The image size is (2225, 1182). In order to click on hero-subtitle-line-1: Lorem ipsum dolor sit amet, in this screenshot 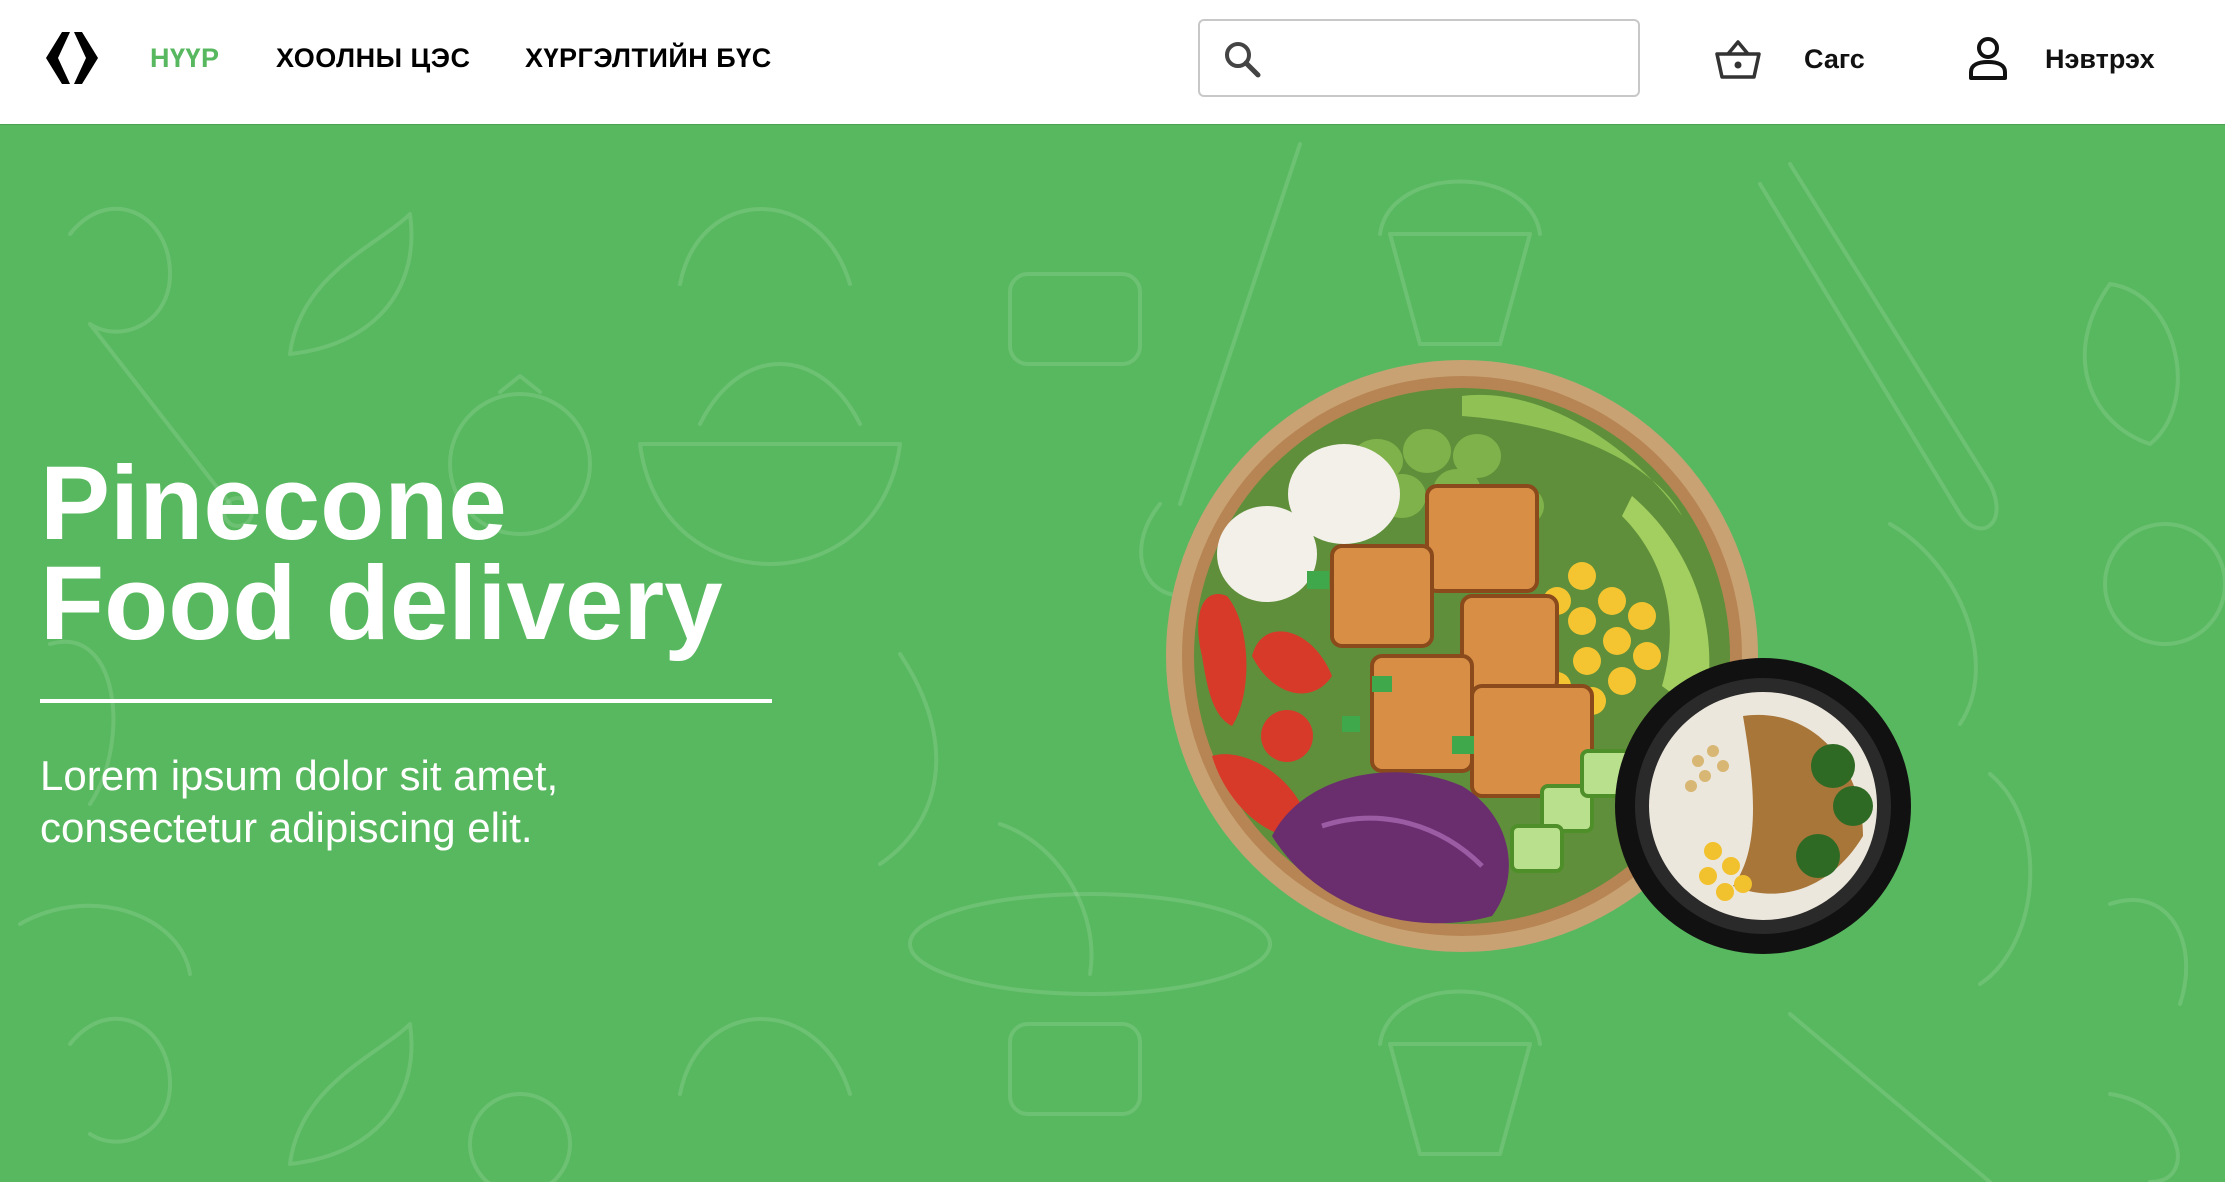, I will do `click(299, 775)`.